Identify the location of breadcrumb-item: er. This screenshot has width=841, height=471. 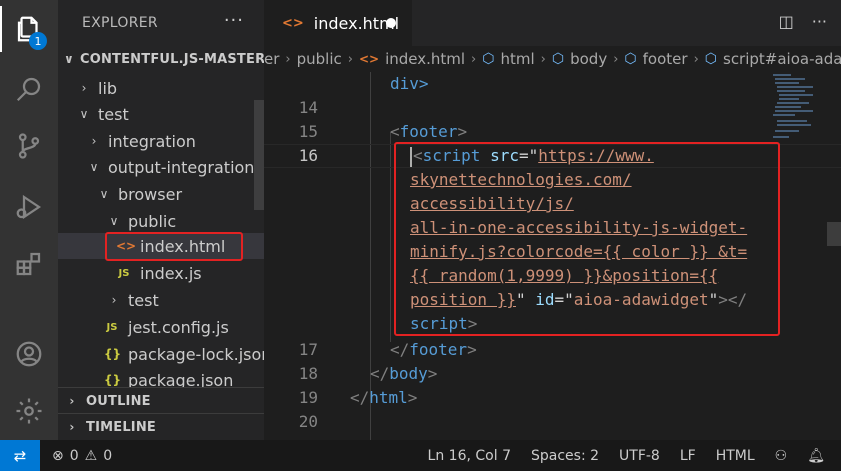
(271, 59).